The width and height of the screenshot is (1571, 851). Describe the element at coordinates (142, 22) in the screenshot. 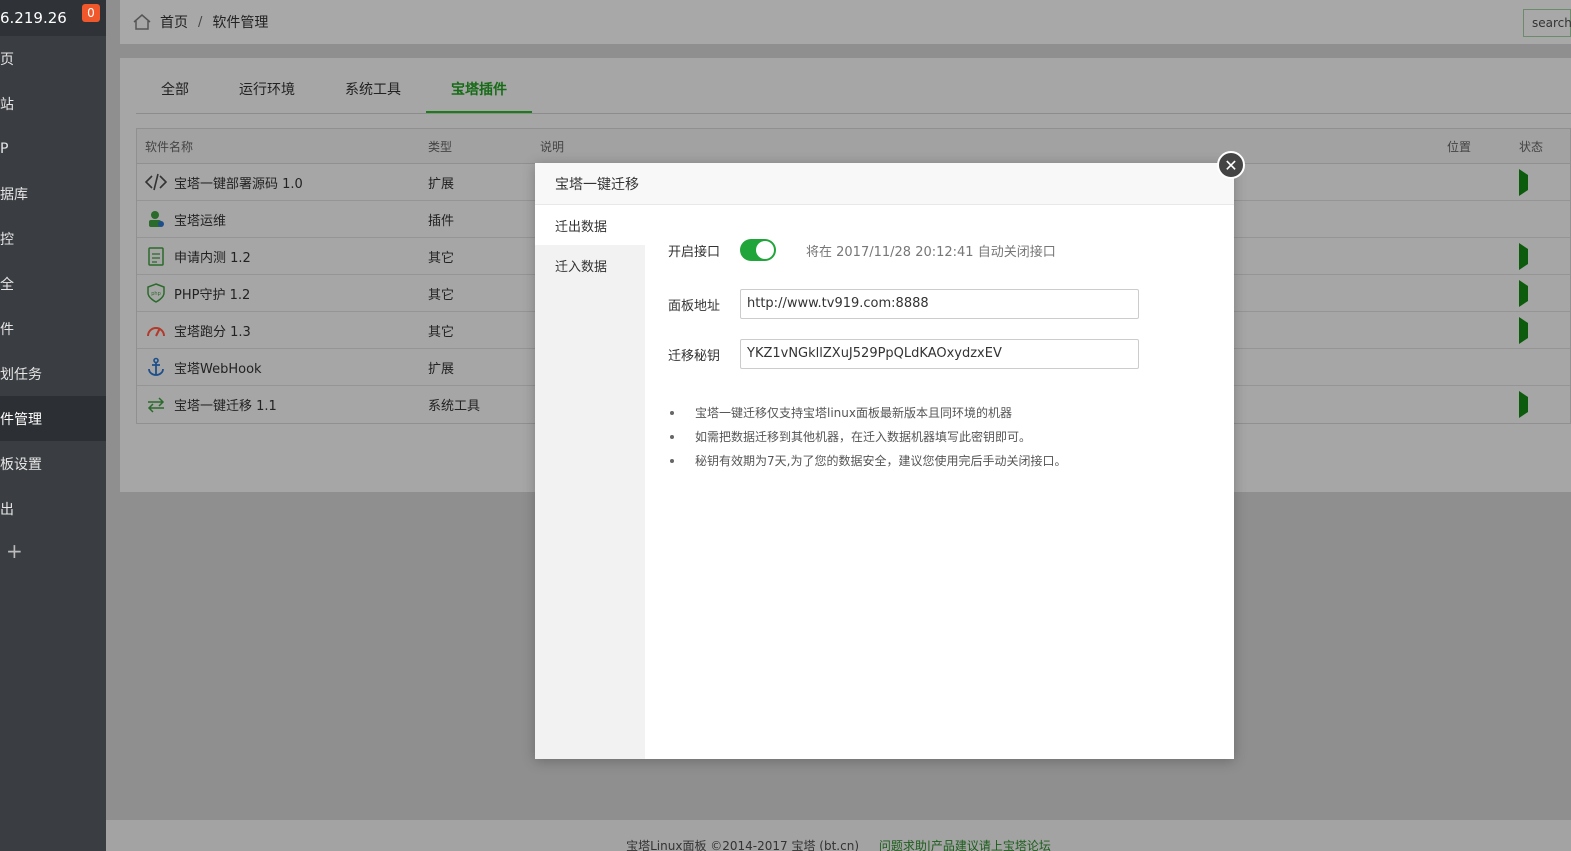

I see `home-icon` at that location.